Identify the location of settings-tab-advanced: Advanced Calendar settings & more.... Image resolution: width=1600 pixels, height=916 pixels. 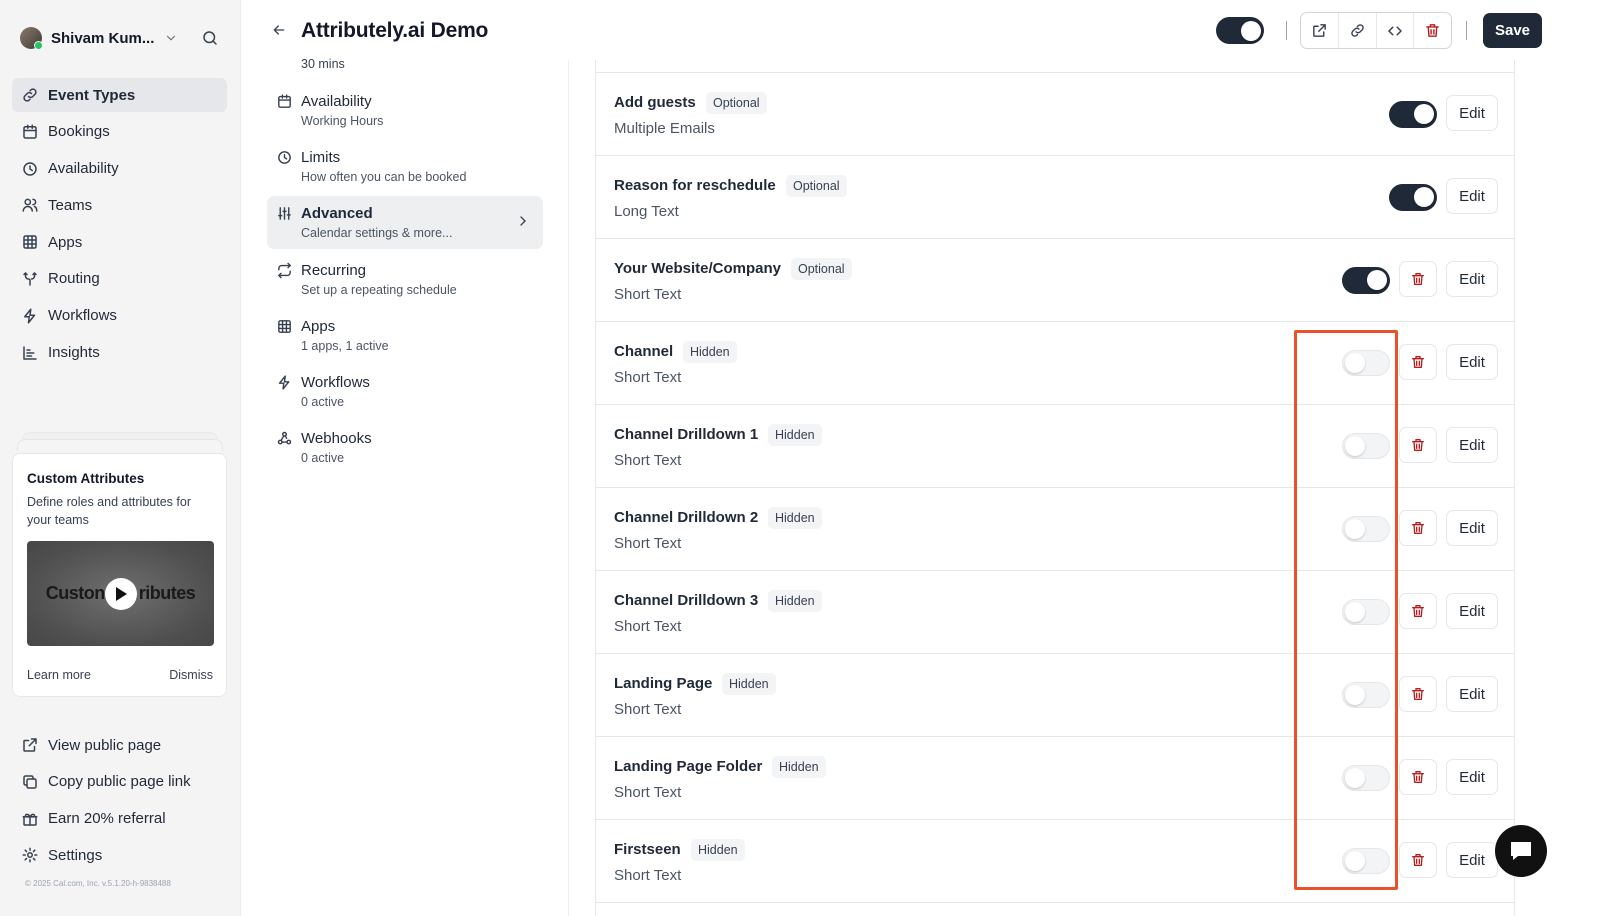
(405, 223).